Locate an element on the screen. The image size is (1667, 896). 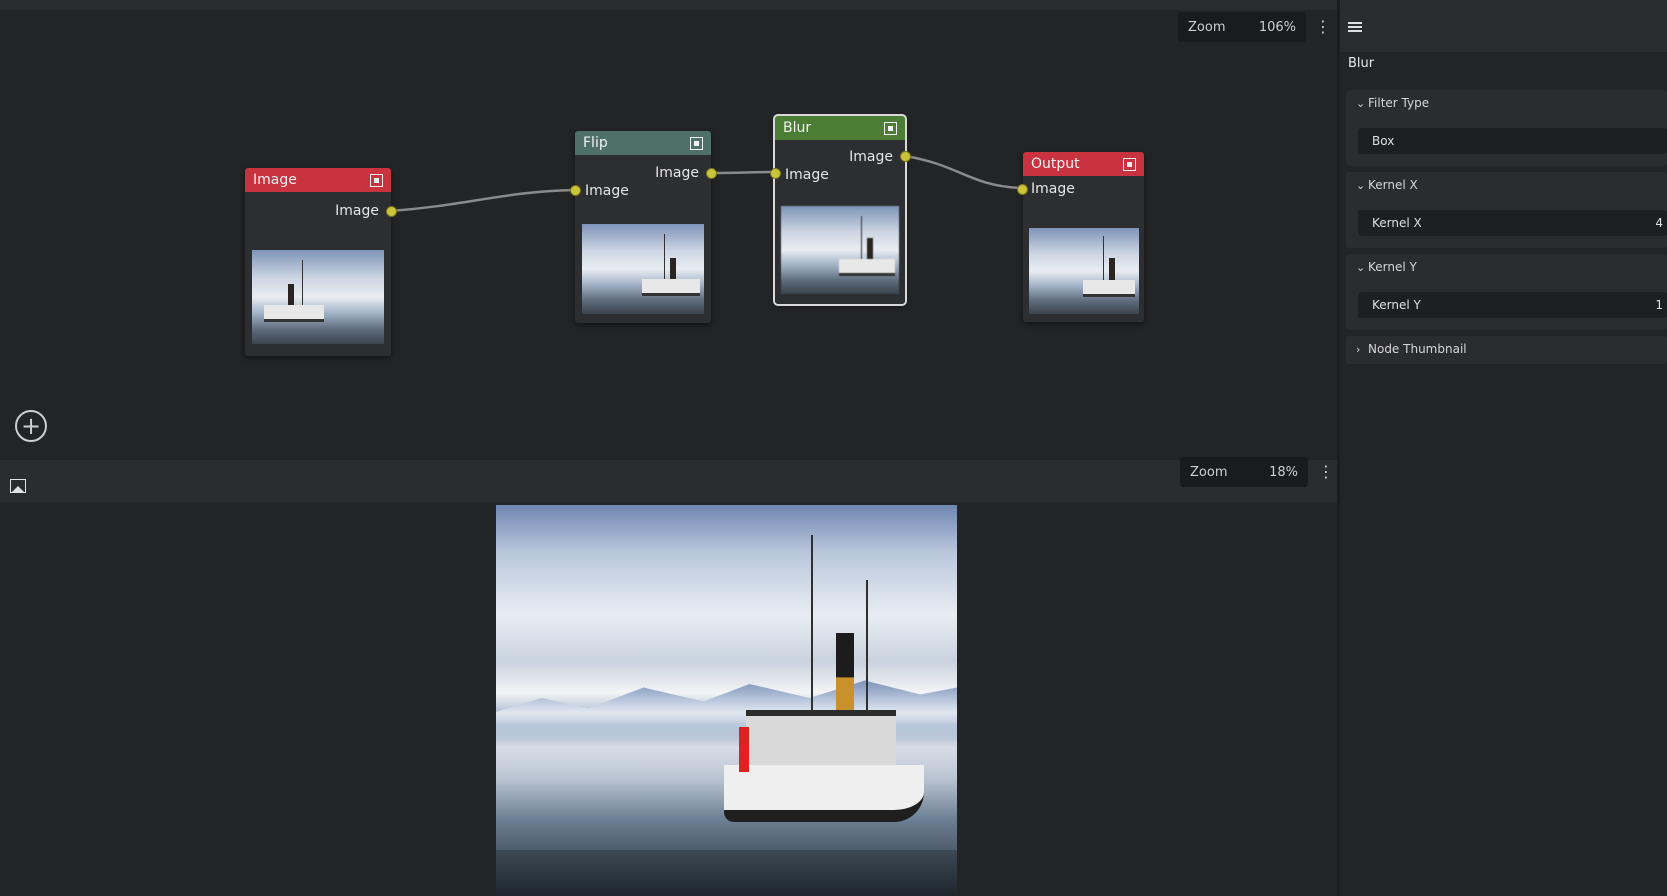
image-node-header: Image is located at coordinates (318, 180).